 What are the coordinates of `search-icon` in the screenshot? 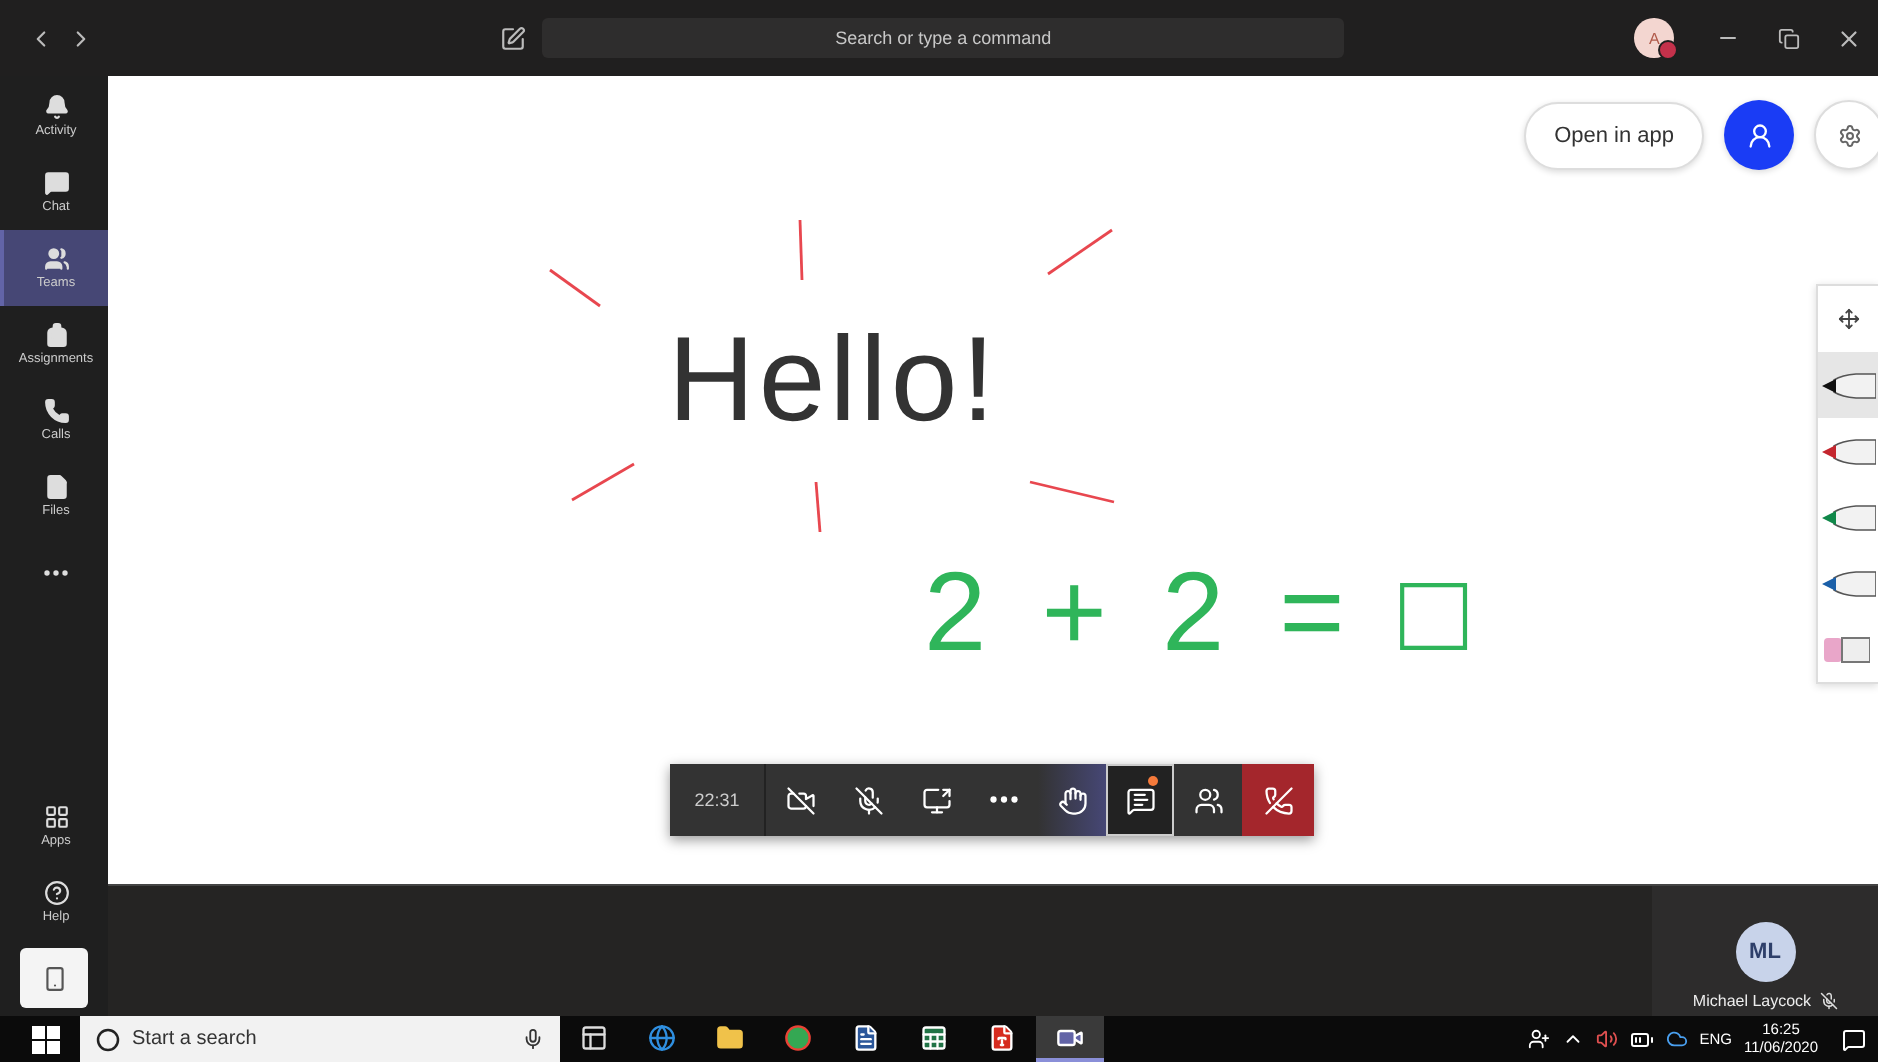 It's located at (108, 1039).